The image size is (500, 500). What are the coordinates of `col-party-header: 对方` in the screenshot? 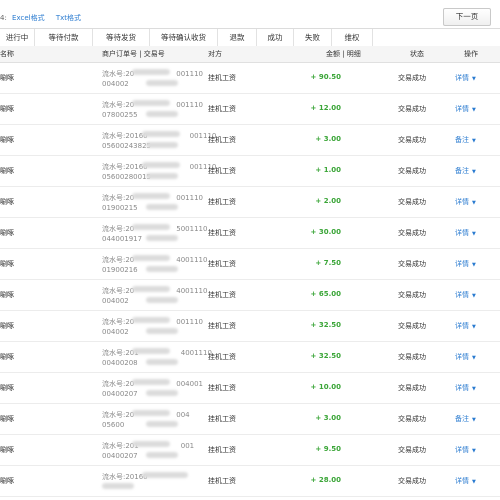 It's located at (215, 54).